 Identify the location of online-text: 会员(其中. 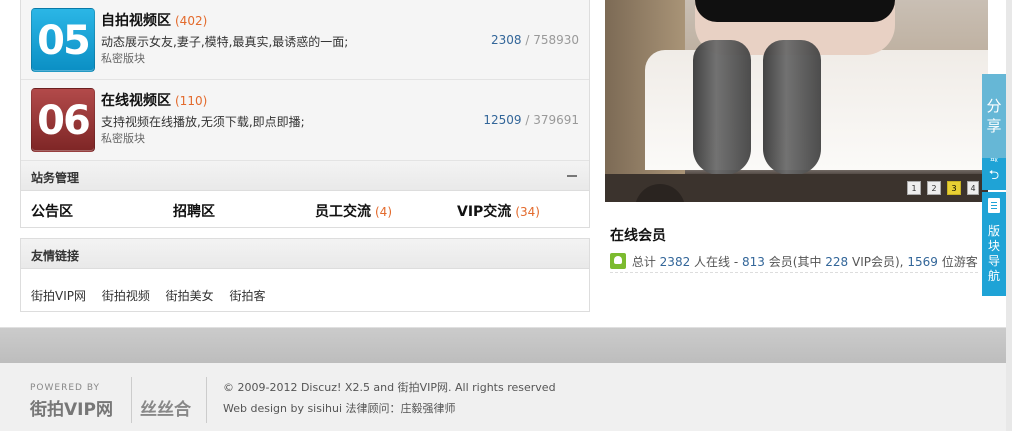
(795, 262).